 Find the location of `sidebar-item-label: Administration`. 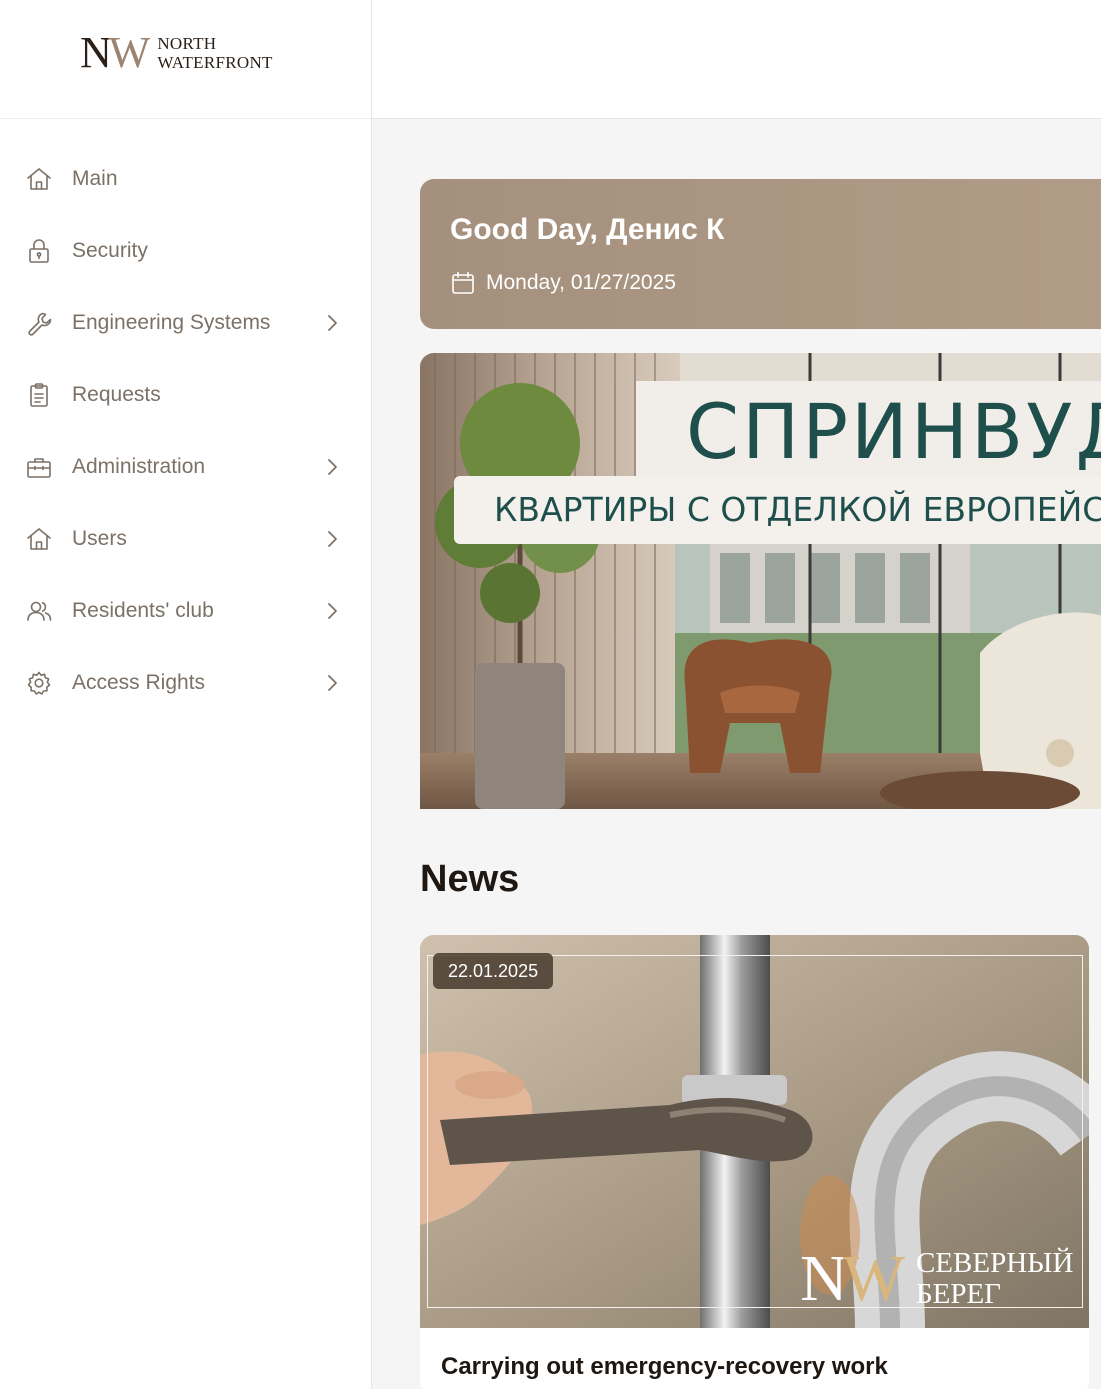

sidebar-item-label: Administration is located at coordinates (139, 466).